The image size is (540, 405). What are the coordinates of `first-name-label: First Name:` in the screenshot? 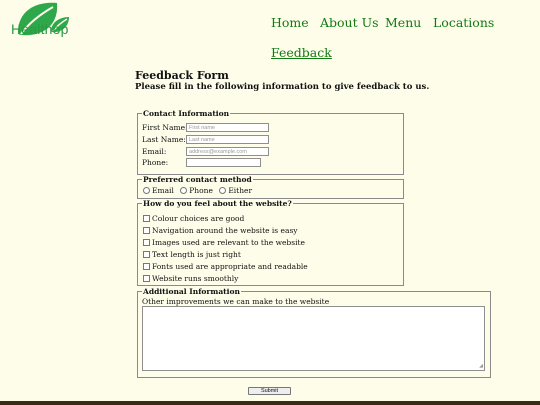 It's located at (165, 127).